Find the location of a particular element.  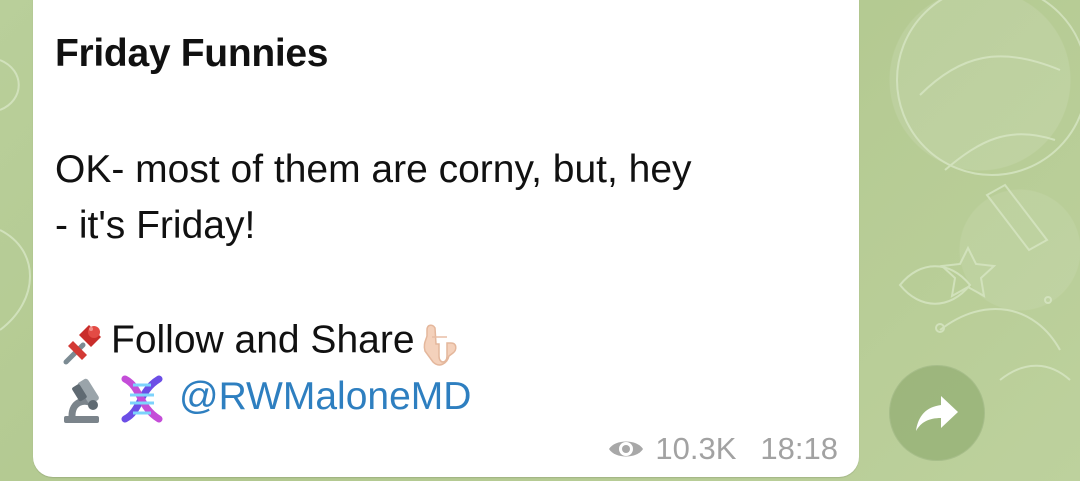

message-meta: 10.3K 18:18 is located at coordinates (722, 449).